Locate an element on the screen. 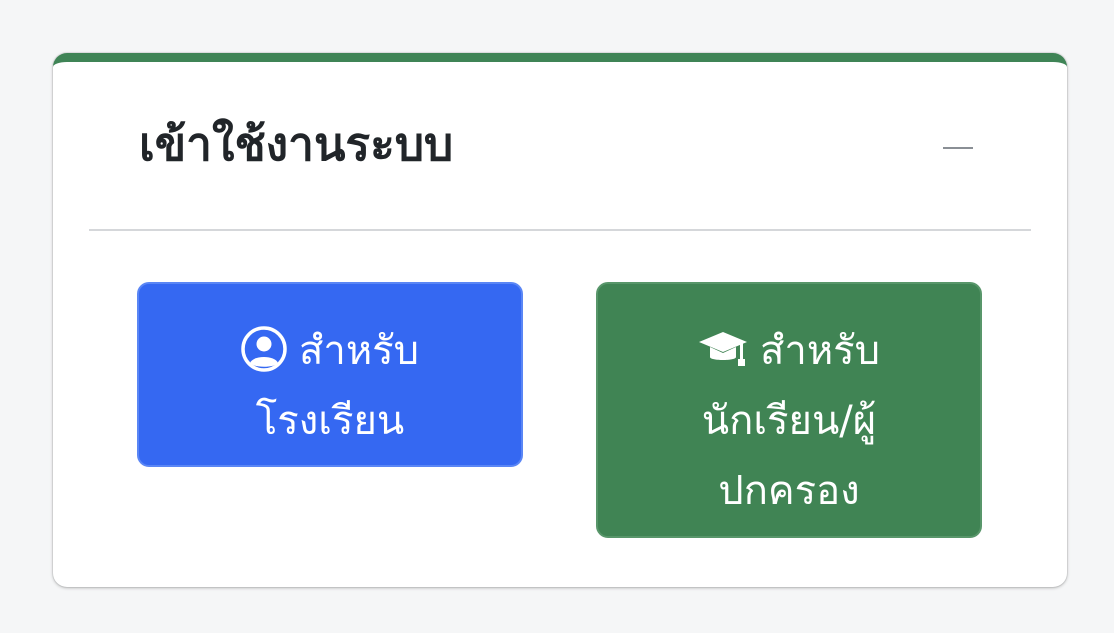 Image resolution: width=1114 pixels, height=633 pixels. school-login-button: สำหรับ โรงเรียน is located at coordinates (330, 374).